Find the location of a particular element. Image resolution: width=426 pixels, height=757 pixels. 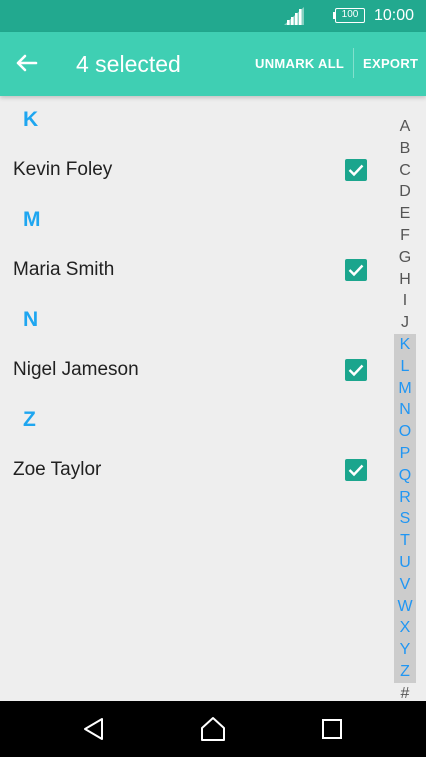

app-bar: 4 selected UNMARK ALL EXPORT is located at coordinates (213, 64).